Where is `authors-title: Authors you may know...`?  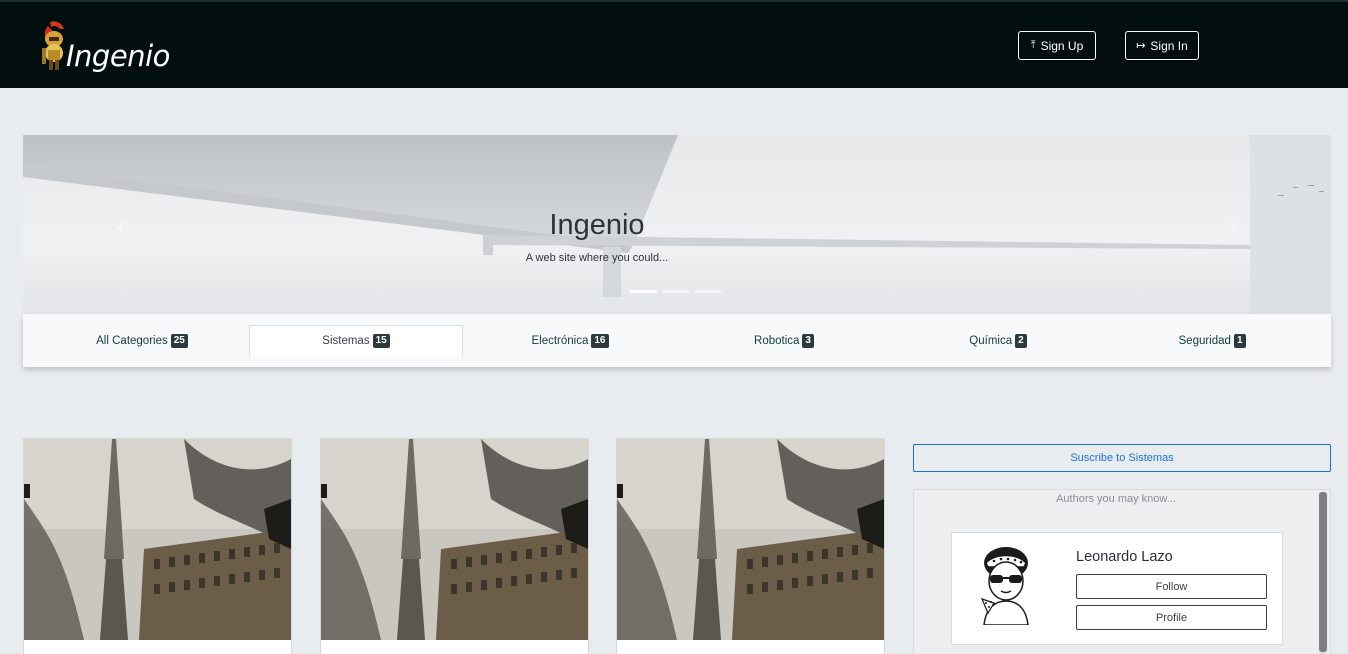
authors-title: Authors you may know... is located at coordinates (1116, 499).